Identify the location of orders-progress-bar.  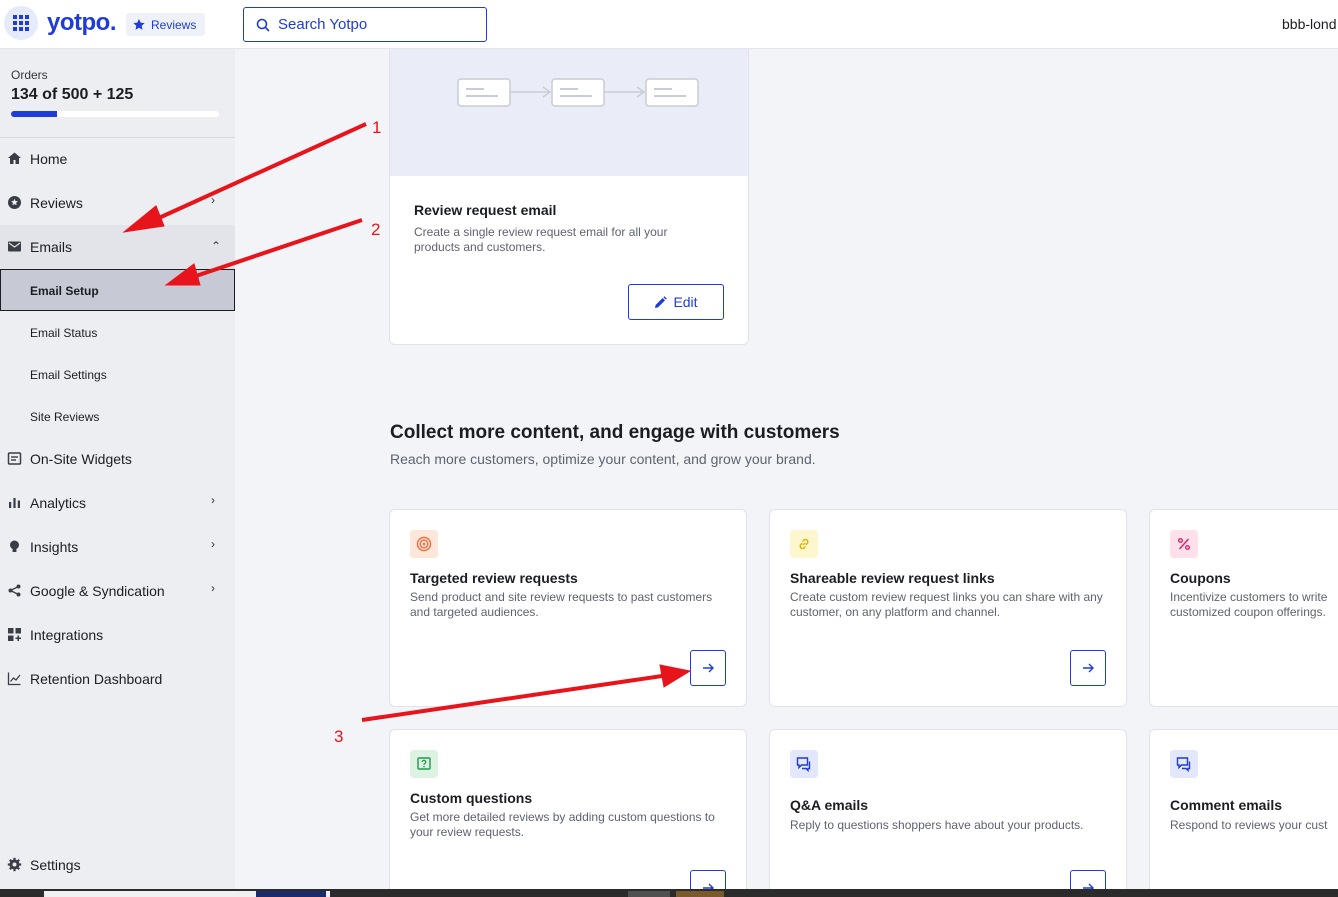
(115, 114).